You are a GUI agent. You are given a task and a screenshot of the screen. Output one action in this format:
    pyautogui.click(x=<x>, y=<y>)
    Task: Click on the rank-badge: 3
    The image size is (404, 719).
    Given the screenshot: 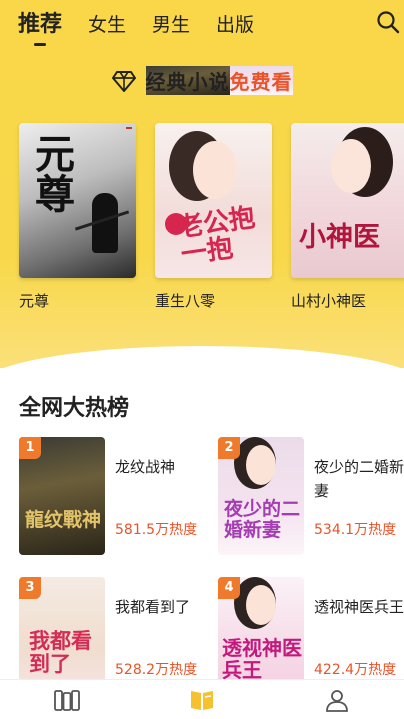 What is the action you would take?
    pyautogui.click(x=30, y=588)
    